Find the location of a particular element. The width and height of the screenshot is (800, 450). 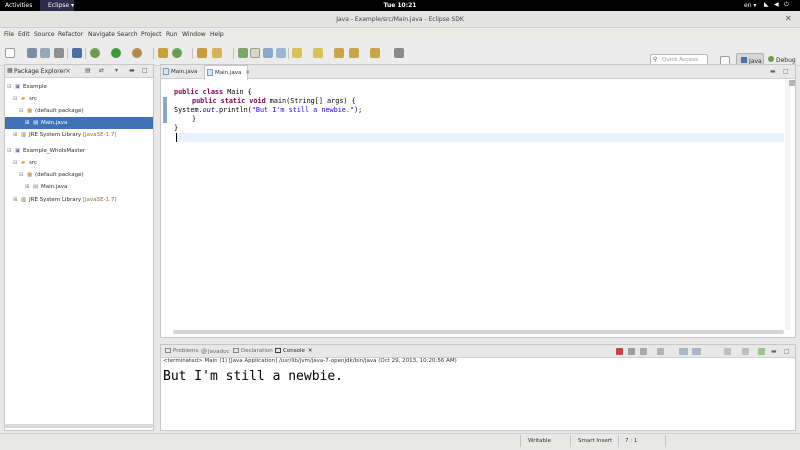

menu-run: Run is located at coordinates (172, 34).